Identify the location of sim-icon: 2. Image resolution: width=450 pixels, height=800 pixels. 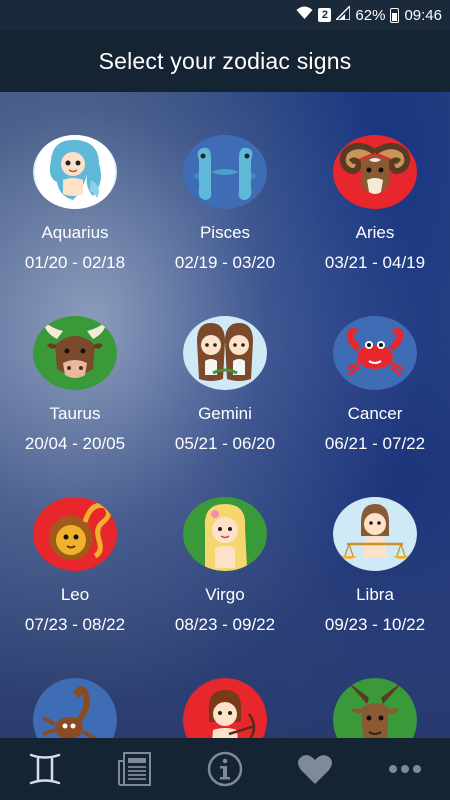
(325, 15).